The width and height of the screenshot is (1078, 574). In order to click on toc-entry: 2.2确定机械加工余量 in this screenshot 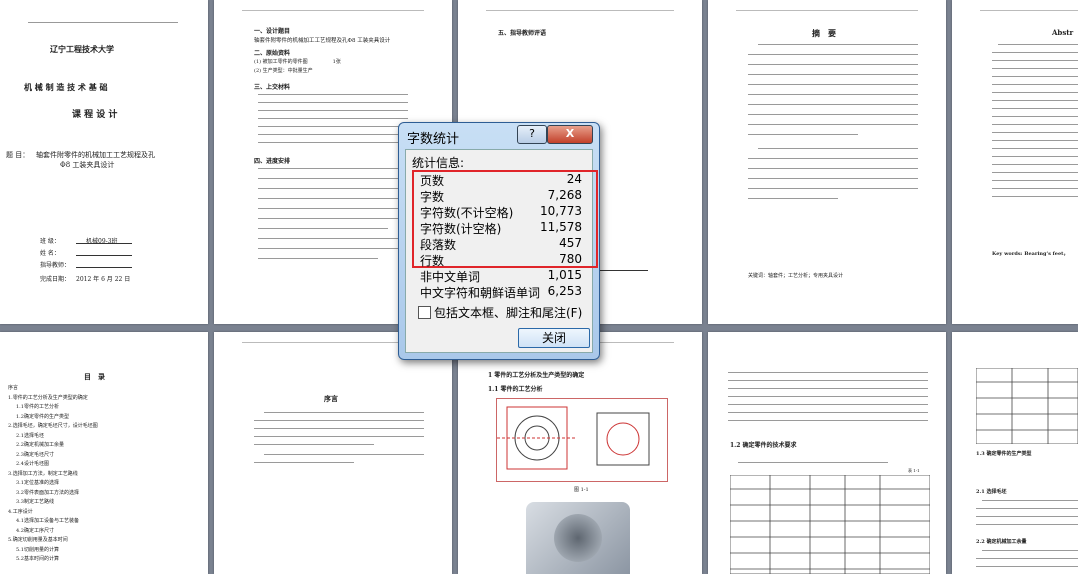, I will do `click(40, 445)`.